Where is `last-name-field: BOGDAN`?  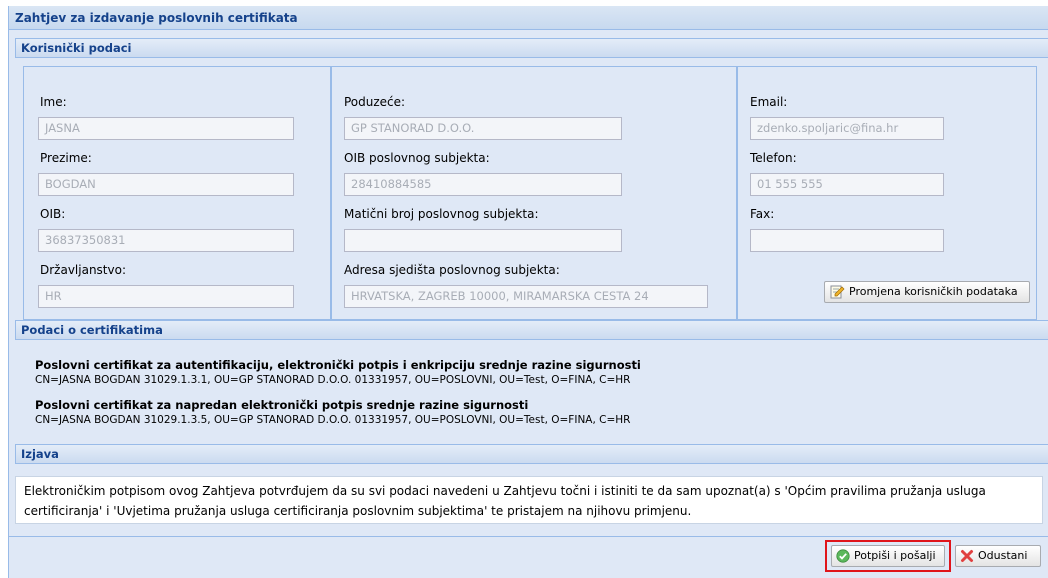 last-name-field: BOGDAN is located at coordinates (166, 184).